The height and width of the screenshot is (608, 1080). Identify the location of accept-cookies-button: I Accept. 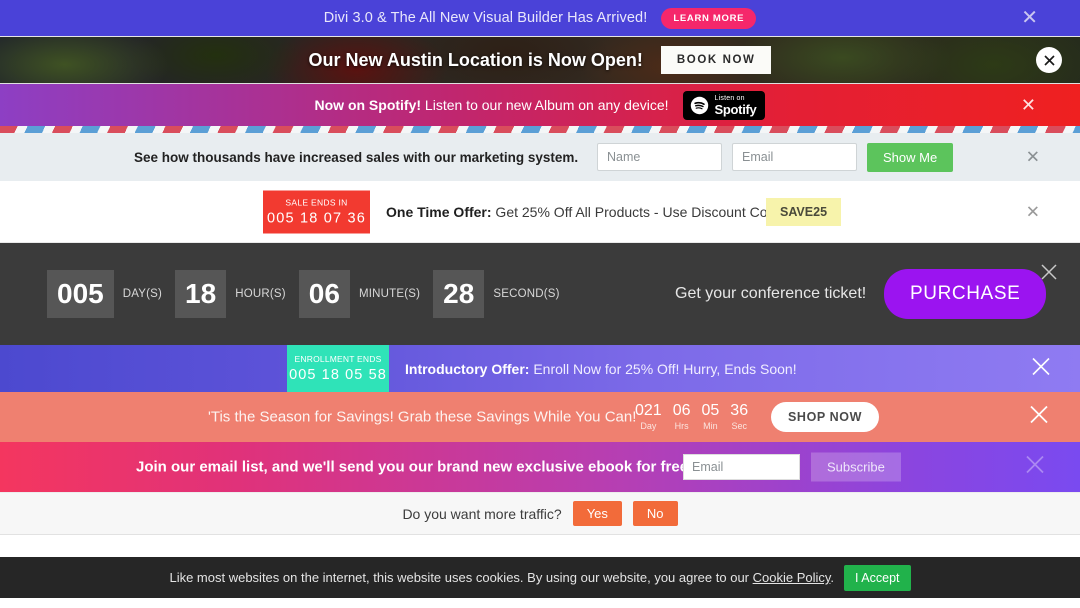
(877, 577).